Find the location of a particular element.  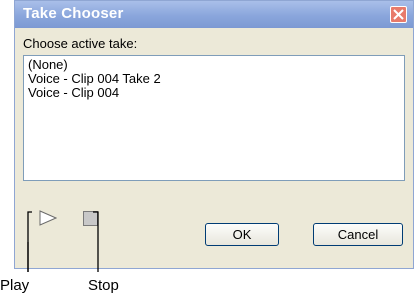

stop-callout-label: Stop is located at coordinates (103, 285).